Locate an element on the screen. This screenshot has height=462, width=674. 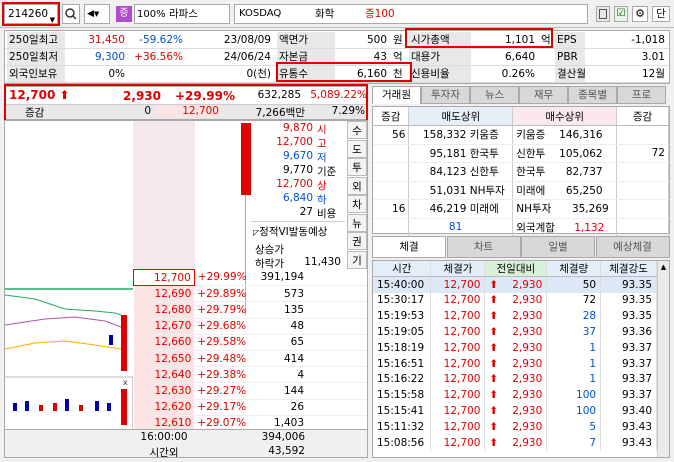
tick-row: 15:08:56 12,700 ⬆ 2,930 7 93.43 is located at coordinates (515, 442).